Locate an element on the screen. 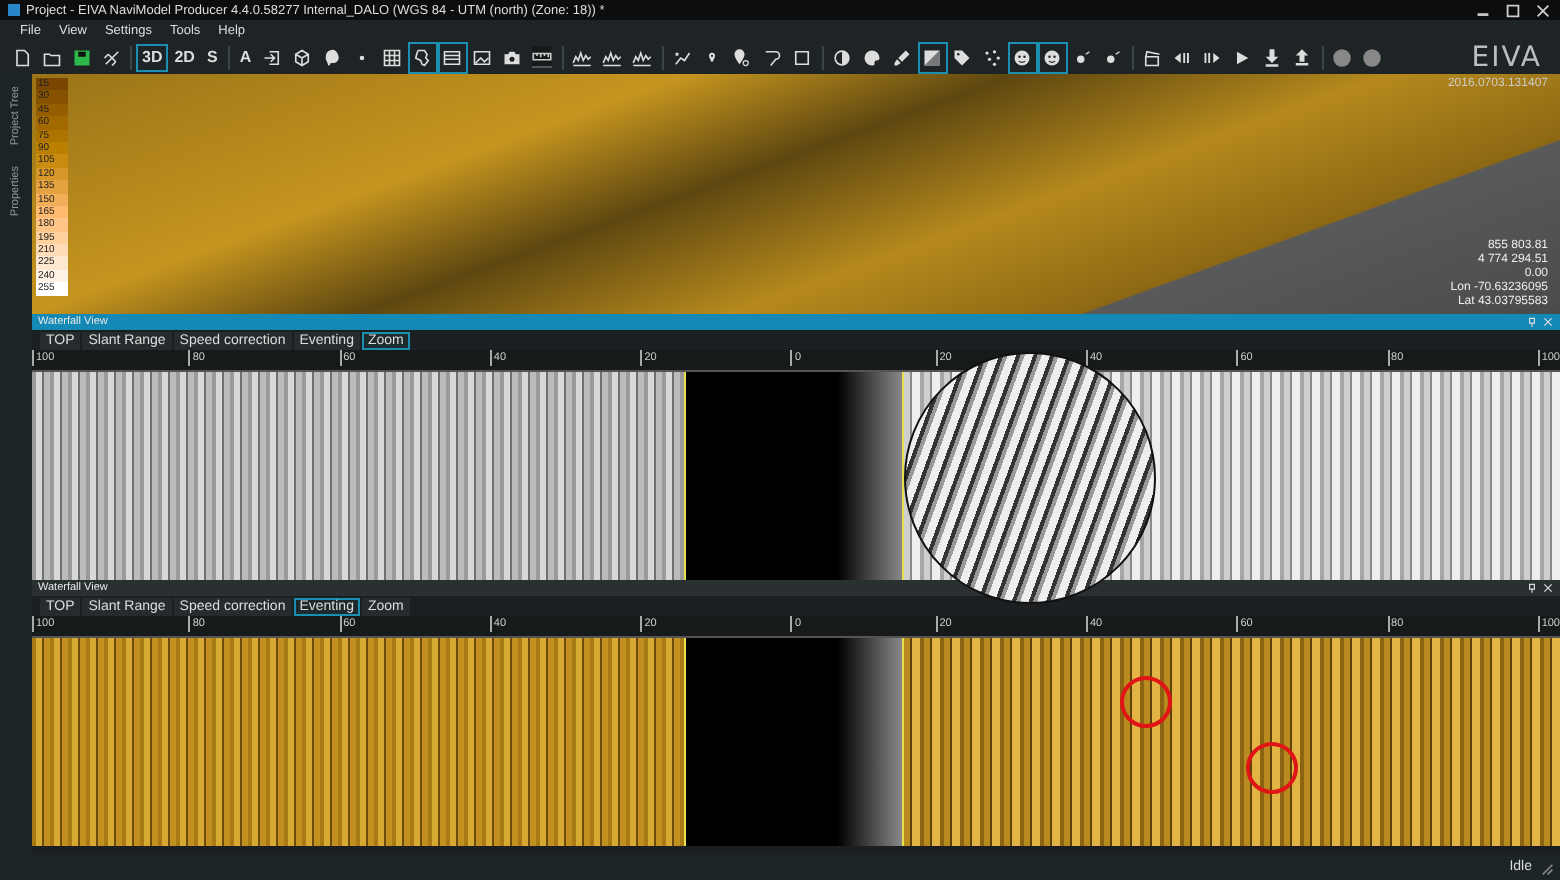  contrast-icon is located at coordinates (842, 57).